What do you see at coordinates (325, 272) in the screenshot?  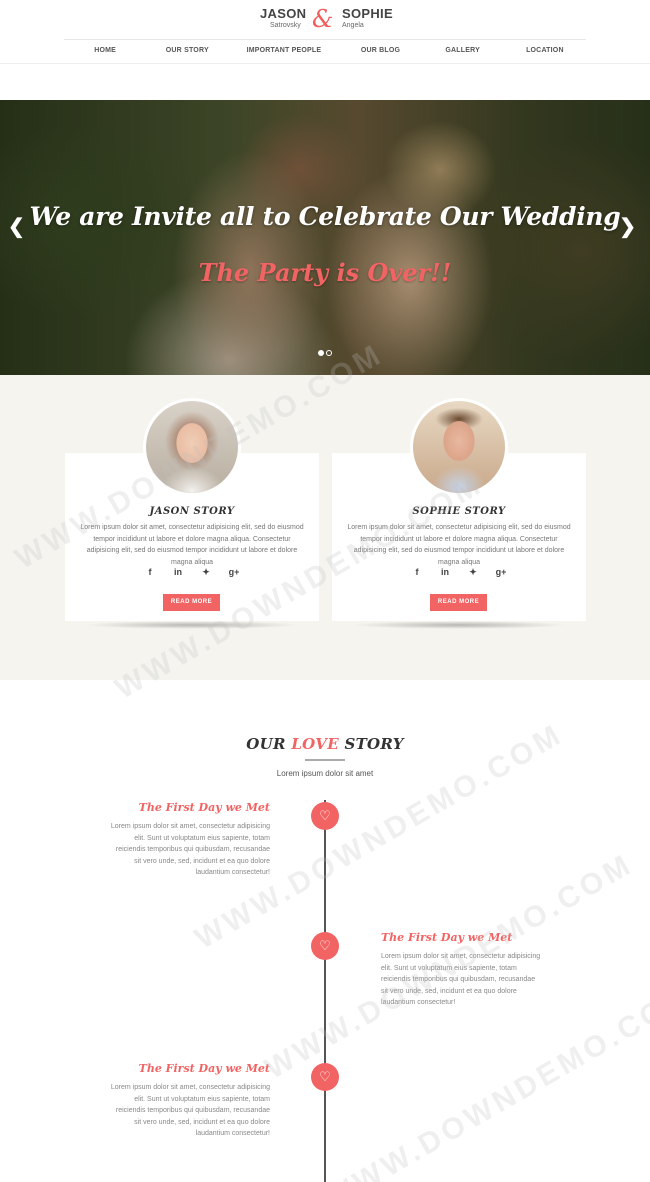 I see `hero-subtitle: The Party is Over!!` at bounding box center [325, 272].